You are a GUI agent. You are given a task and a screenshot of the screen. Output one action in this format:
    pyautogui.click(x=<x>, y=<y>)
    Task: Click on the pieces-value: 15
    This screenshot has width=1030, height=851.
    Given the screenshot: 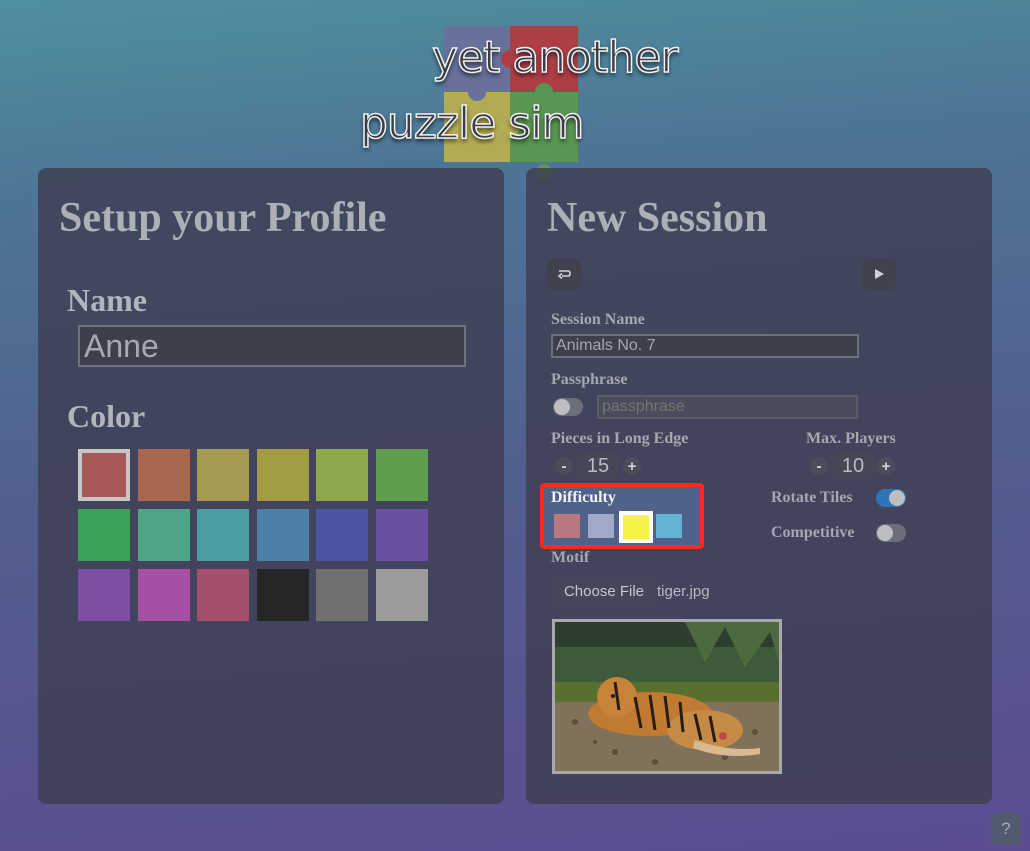 What is the action you would take?
    pyautogui.click(x=598, y=466)
    